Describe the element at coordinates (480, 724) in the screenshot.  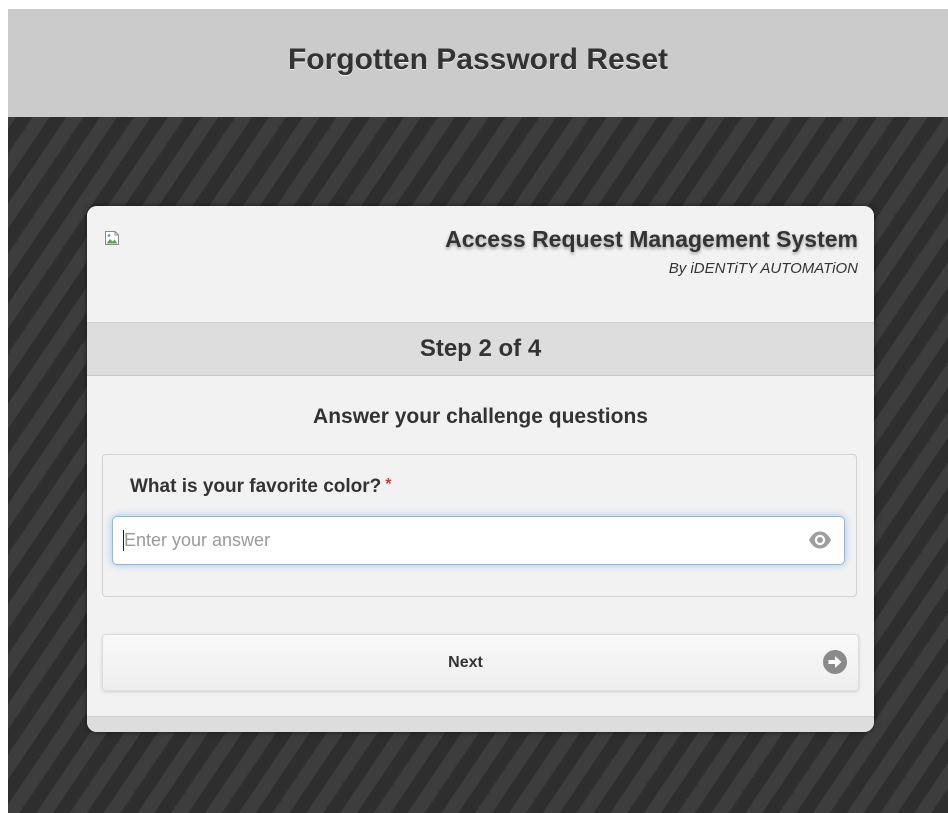
I see `card-footer` at that location.